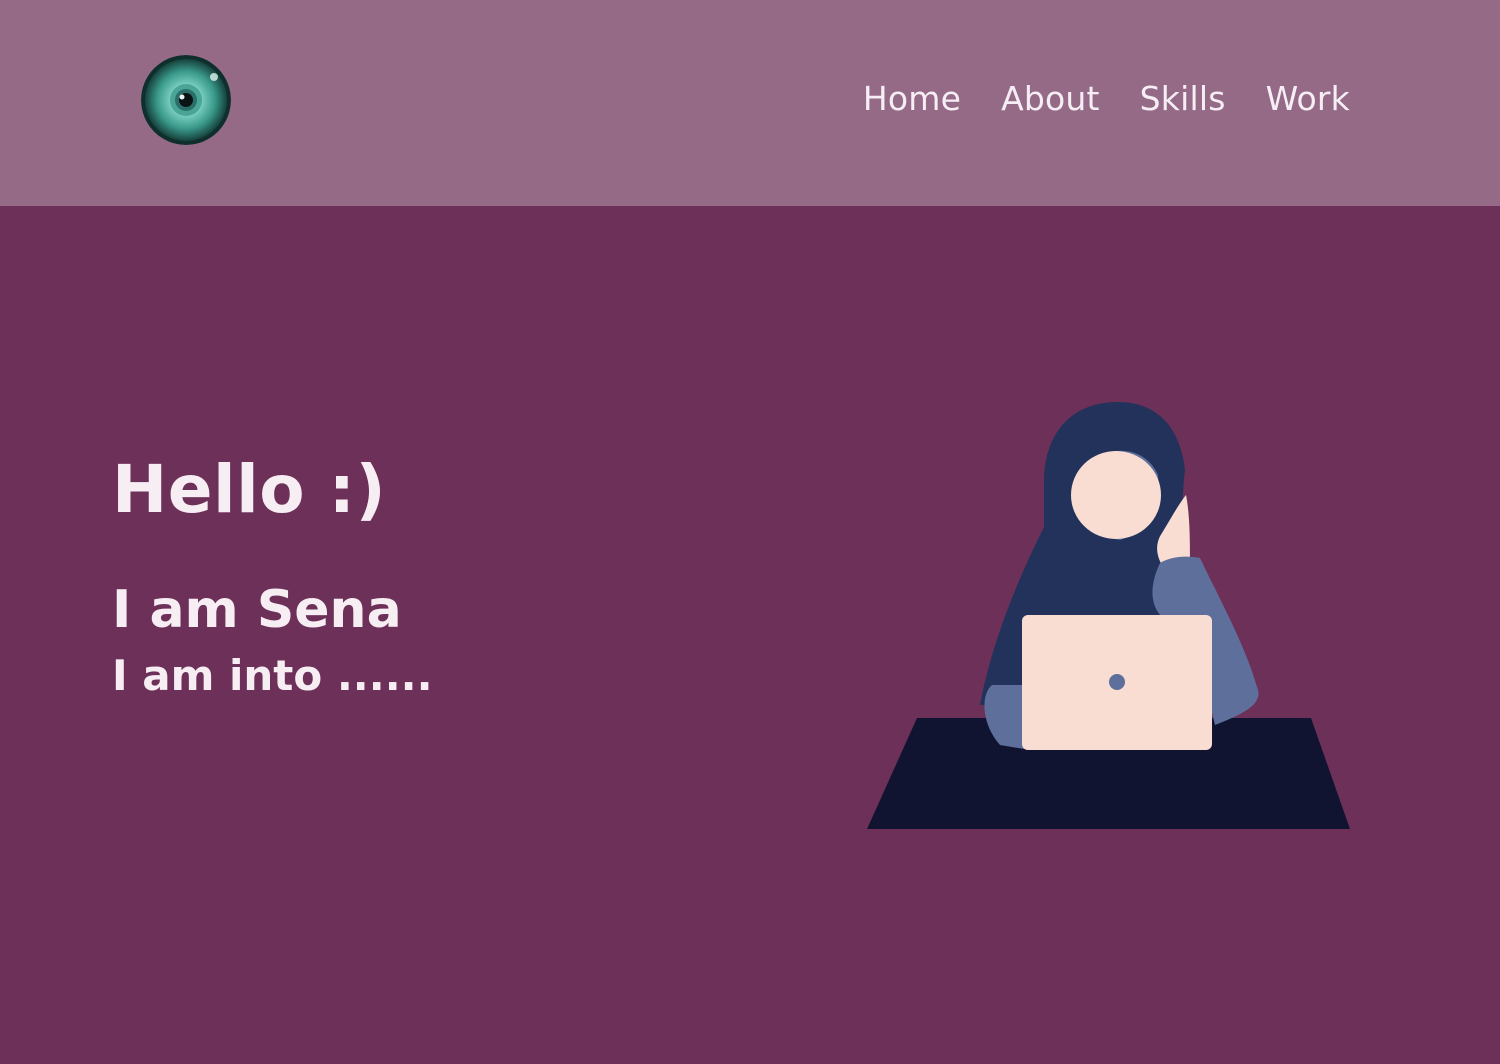  What do you see at coordinates (1116, 495) in the screenshot?
I see `face-shape` at bounding box center [1116, 495].